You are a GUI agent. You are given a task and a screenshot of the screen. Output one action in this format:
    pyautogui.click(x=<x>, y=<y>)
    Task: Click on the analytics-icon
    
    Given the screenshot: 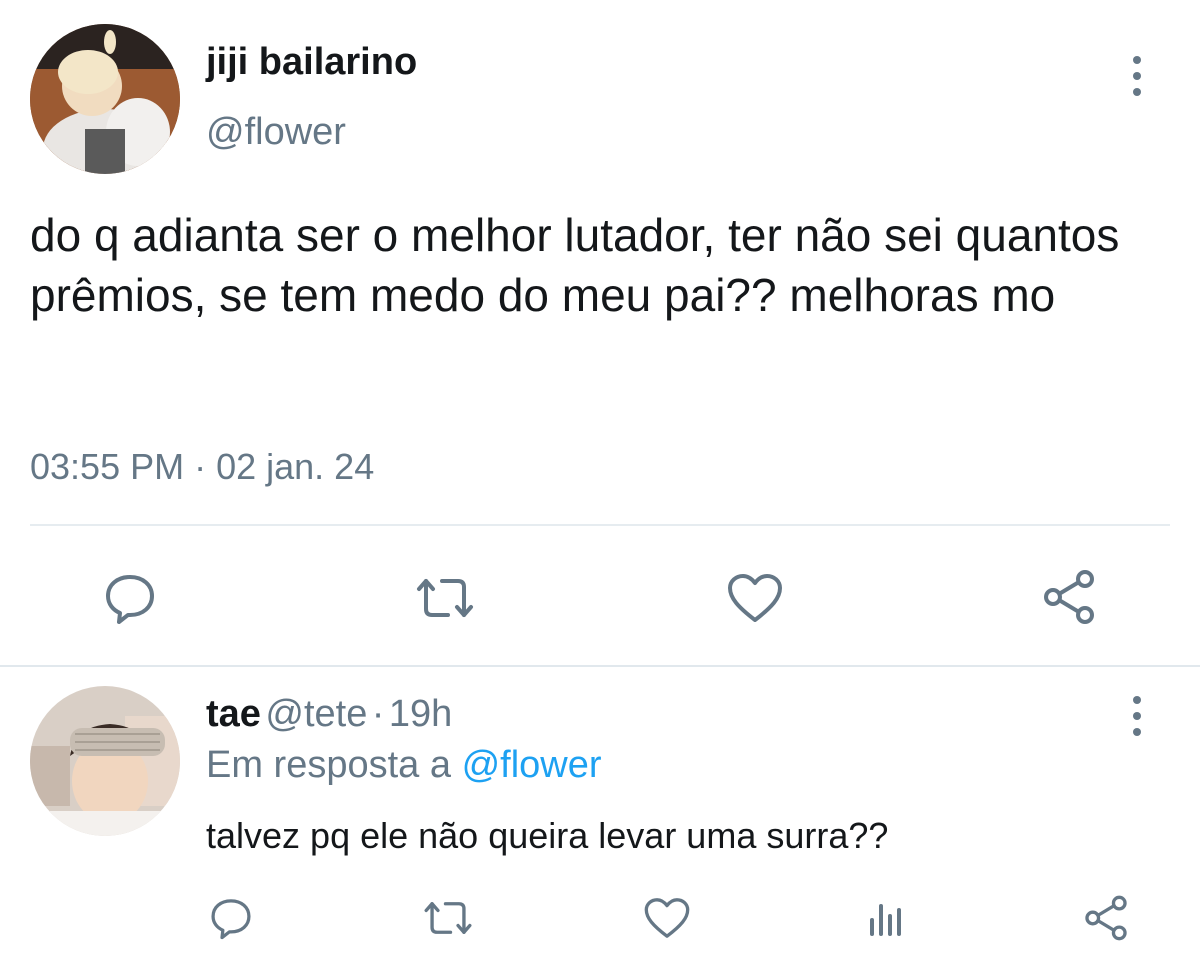 What is the action you would take?
    pyautogui.click(x=885, y=920)
    